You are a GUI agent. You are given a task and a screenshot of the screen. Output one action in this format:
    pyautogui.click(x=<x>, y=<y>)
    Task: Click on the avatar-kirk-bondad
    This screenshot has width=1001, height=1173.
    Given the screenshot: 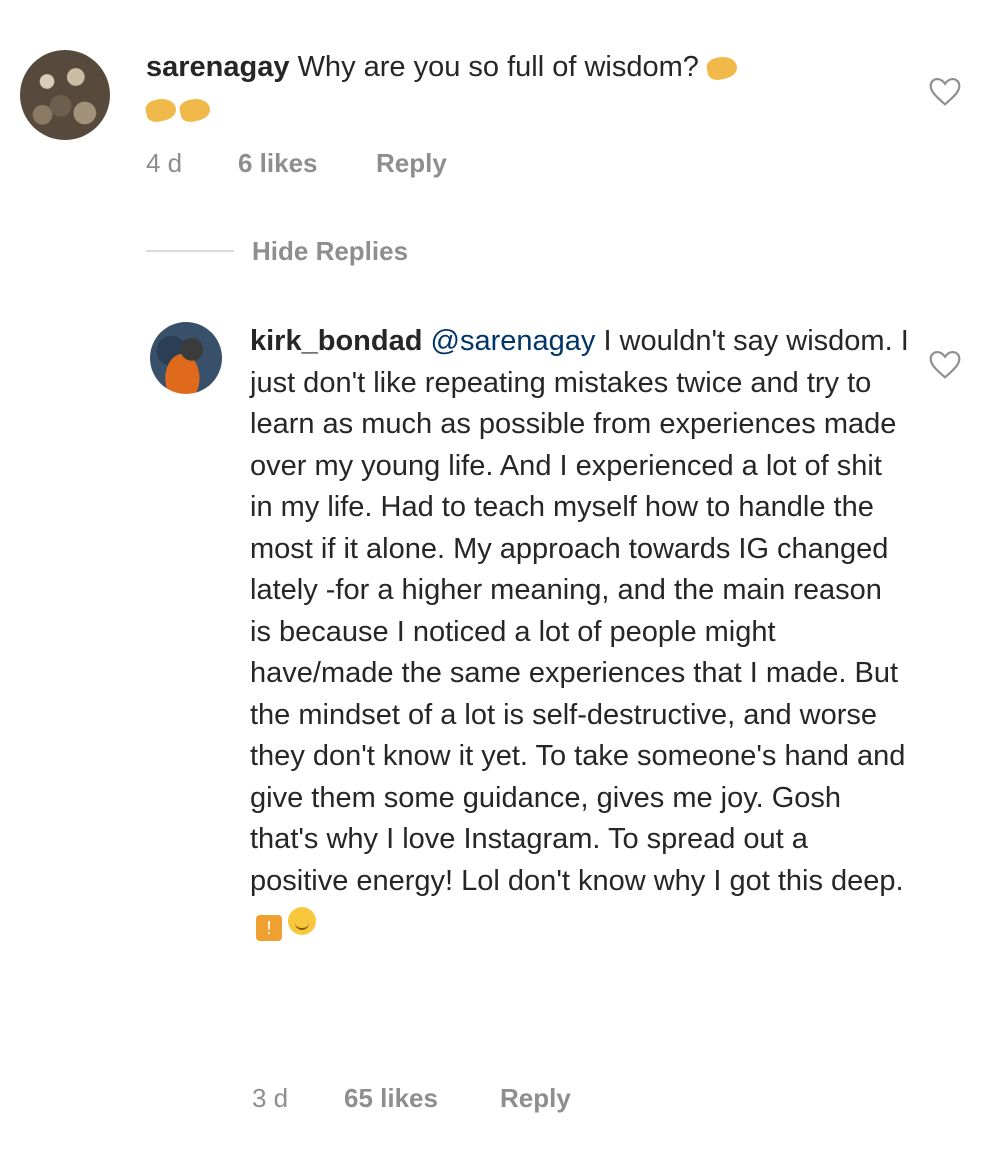 What is the action you would take?
    pyautogui.click(x=186, y=358)
    